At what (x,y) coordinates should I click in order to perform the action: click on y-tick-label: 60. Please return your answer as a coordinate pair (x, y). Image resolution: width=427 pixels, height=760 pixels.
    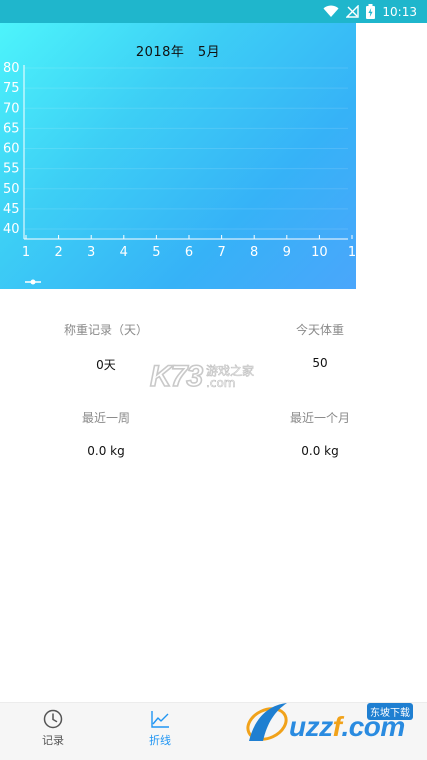
    Looking at the image, I should click on (11, 149).